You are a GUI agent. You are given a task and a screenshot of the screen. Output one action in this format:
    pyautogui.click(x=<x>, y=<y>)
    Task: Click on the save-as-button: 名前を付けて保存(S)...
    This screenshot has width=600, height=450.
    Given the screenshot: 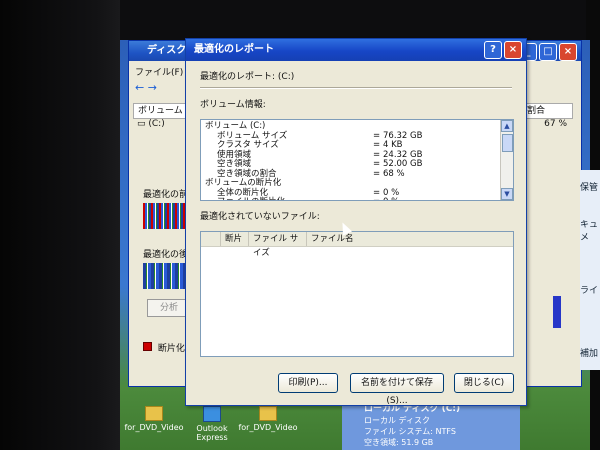 What is the action you would take?
    pyautogui.click(x=397, y=389)
    